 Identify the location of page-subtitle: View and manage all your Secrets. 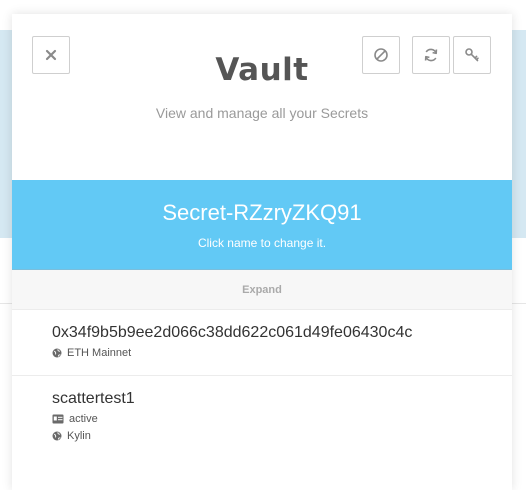
(262, 113).